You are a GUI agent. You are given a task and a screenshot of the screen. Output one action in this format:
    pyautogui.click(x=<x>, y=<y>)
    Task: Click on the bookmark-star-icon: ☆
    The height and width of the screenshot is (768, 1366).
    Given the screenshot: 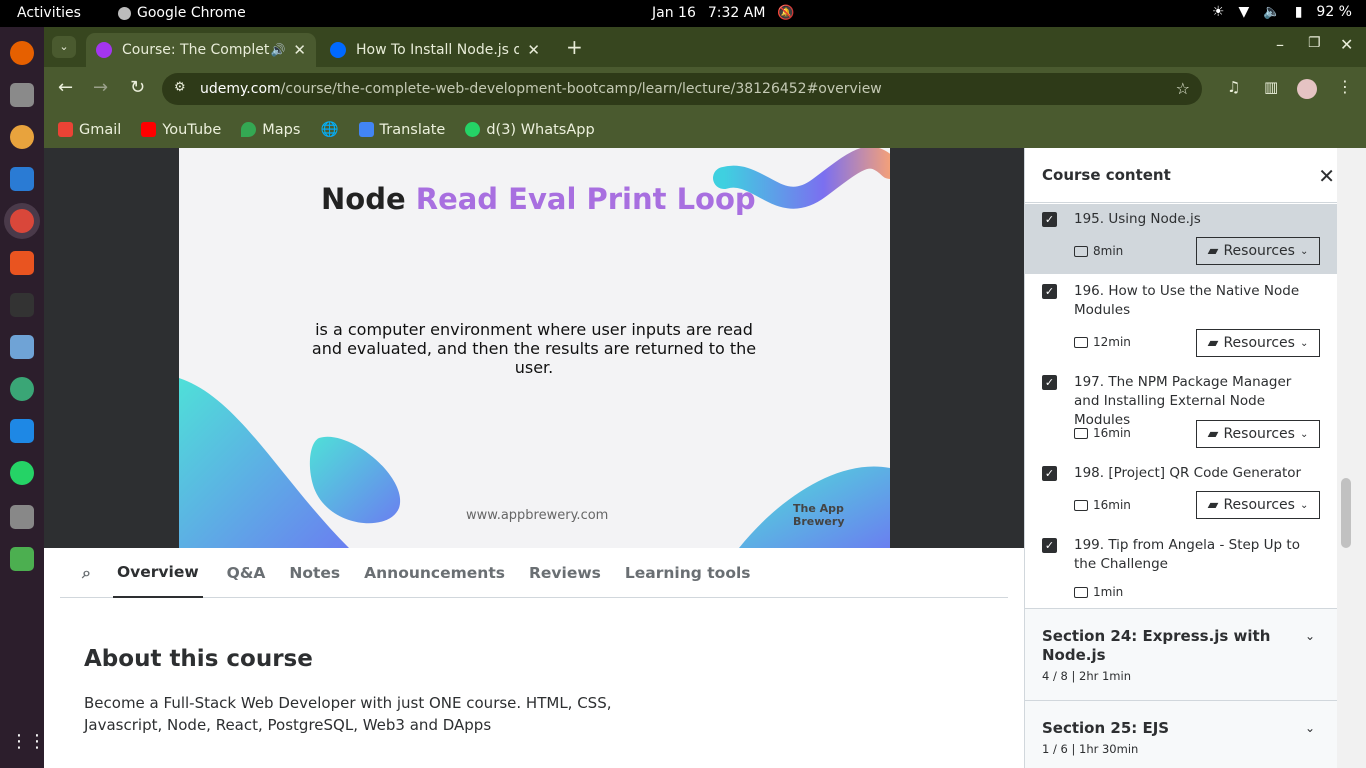 What is the action you would take?
    pyautogui.click(x=1183, y=88)
    